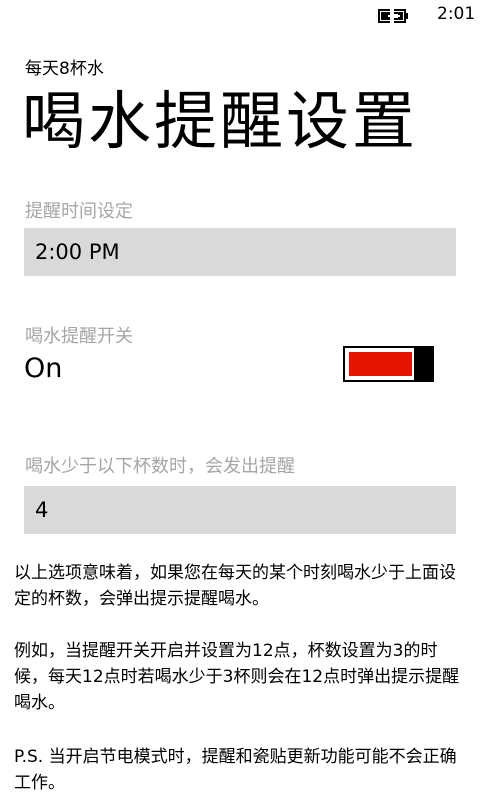 This screenshot has width=480, height=800. I want to click on toggle-thumb, so click(424, 364).